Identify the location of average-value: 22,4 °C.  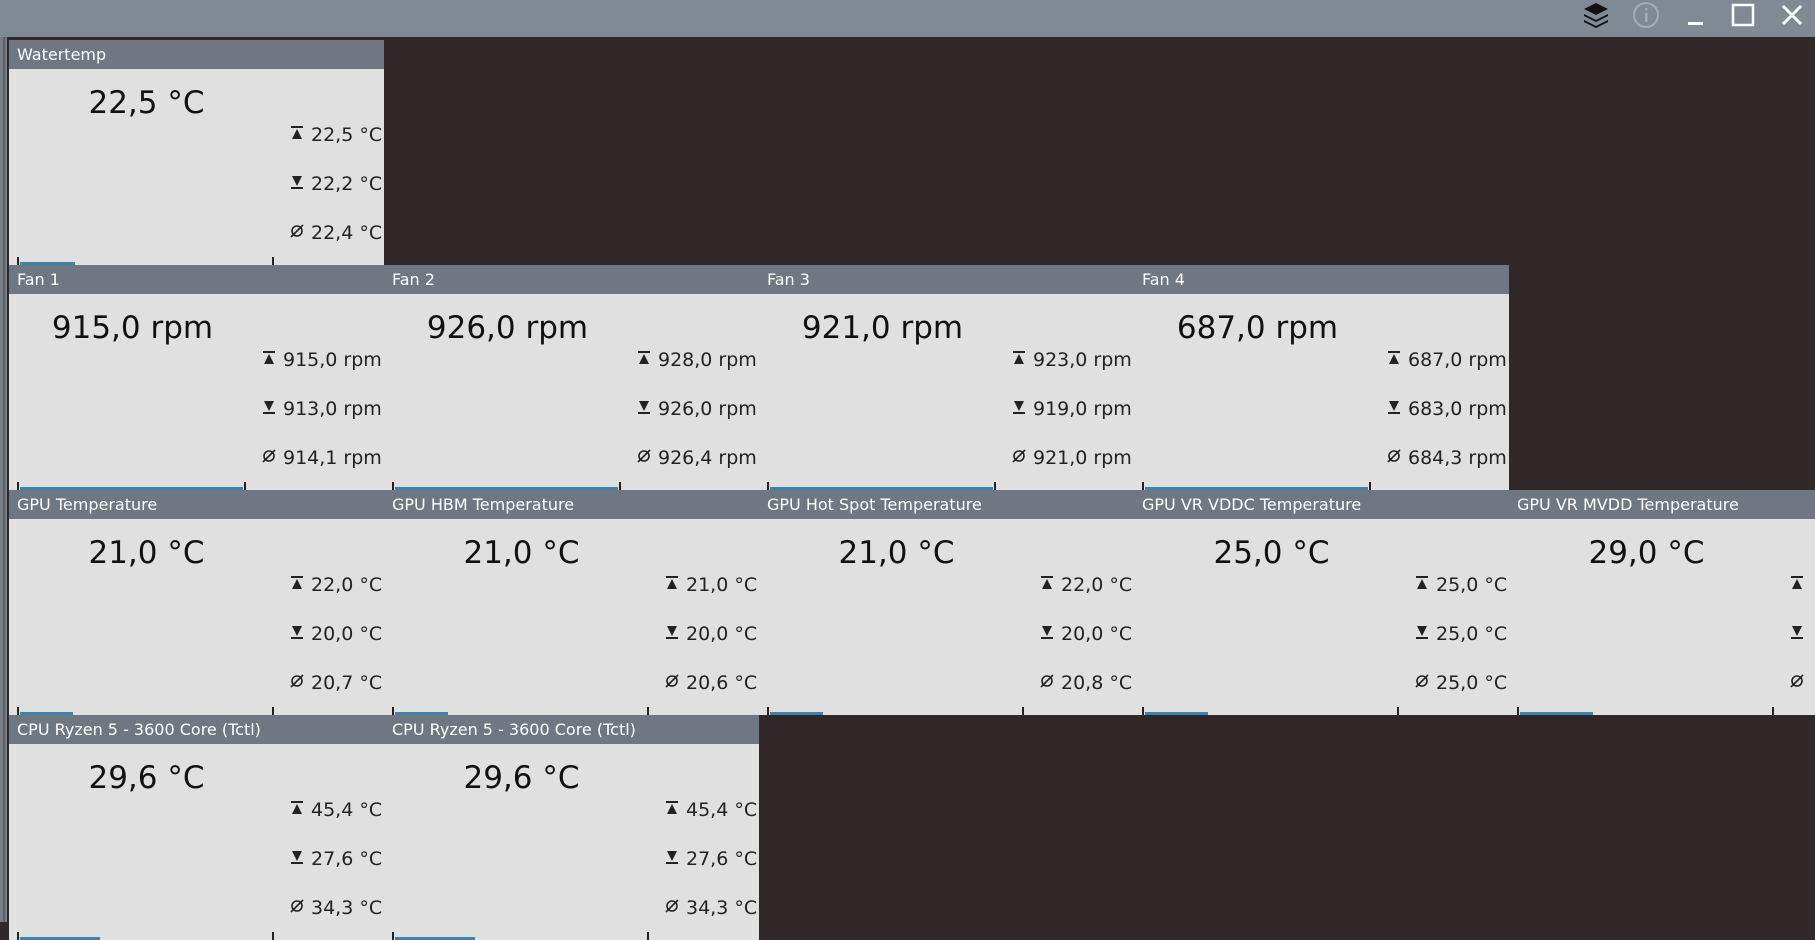
(347, 233).